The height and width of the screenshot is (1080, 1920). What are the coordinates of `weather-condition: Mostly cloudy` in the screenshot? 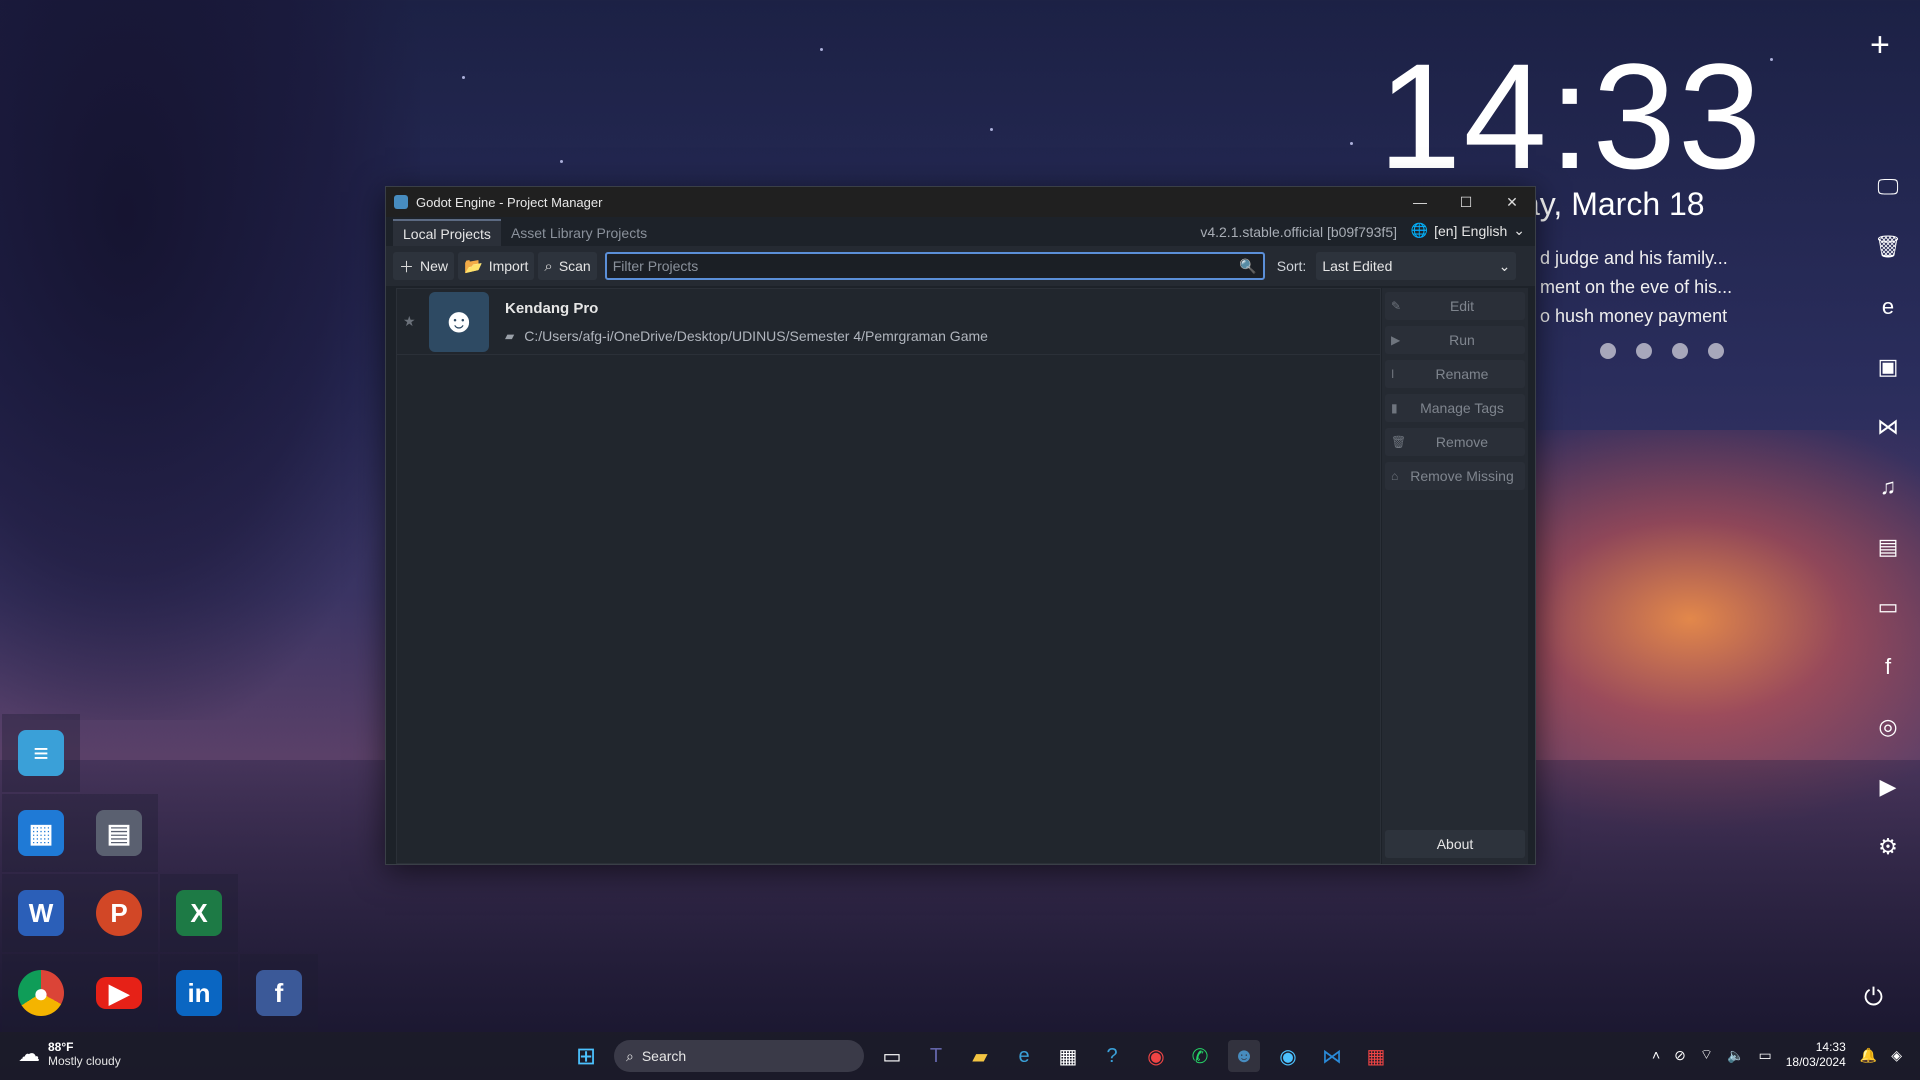 It's located at (84, 1061).